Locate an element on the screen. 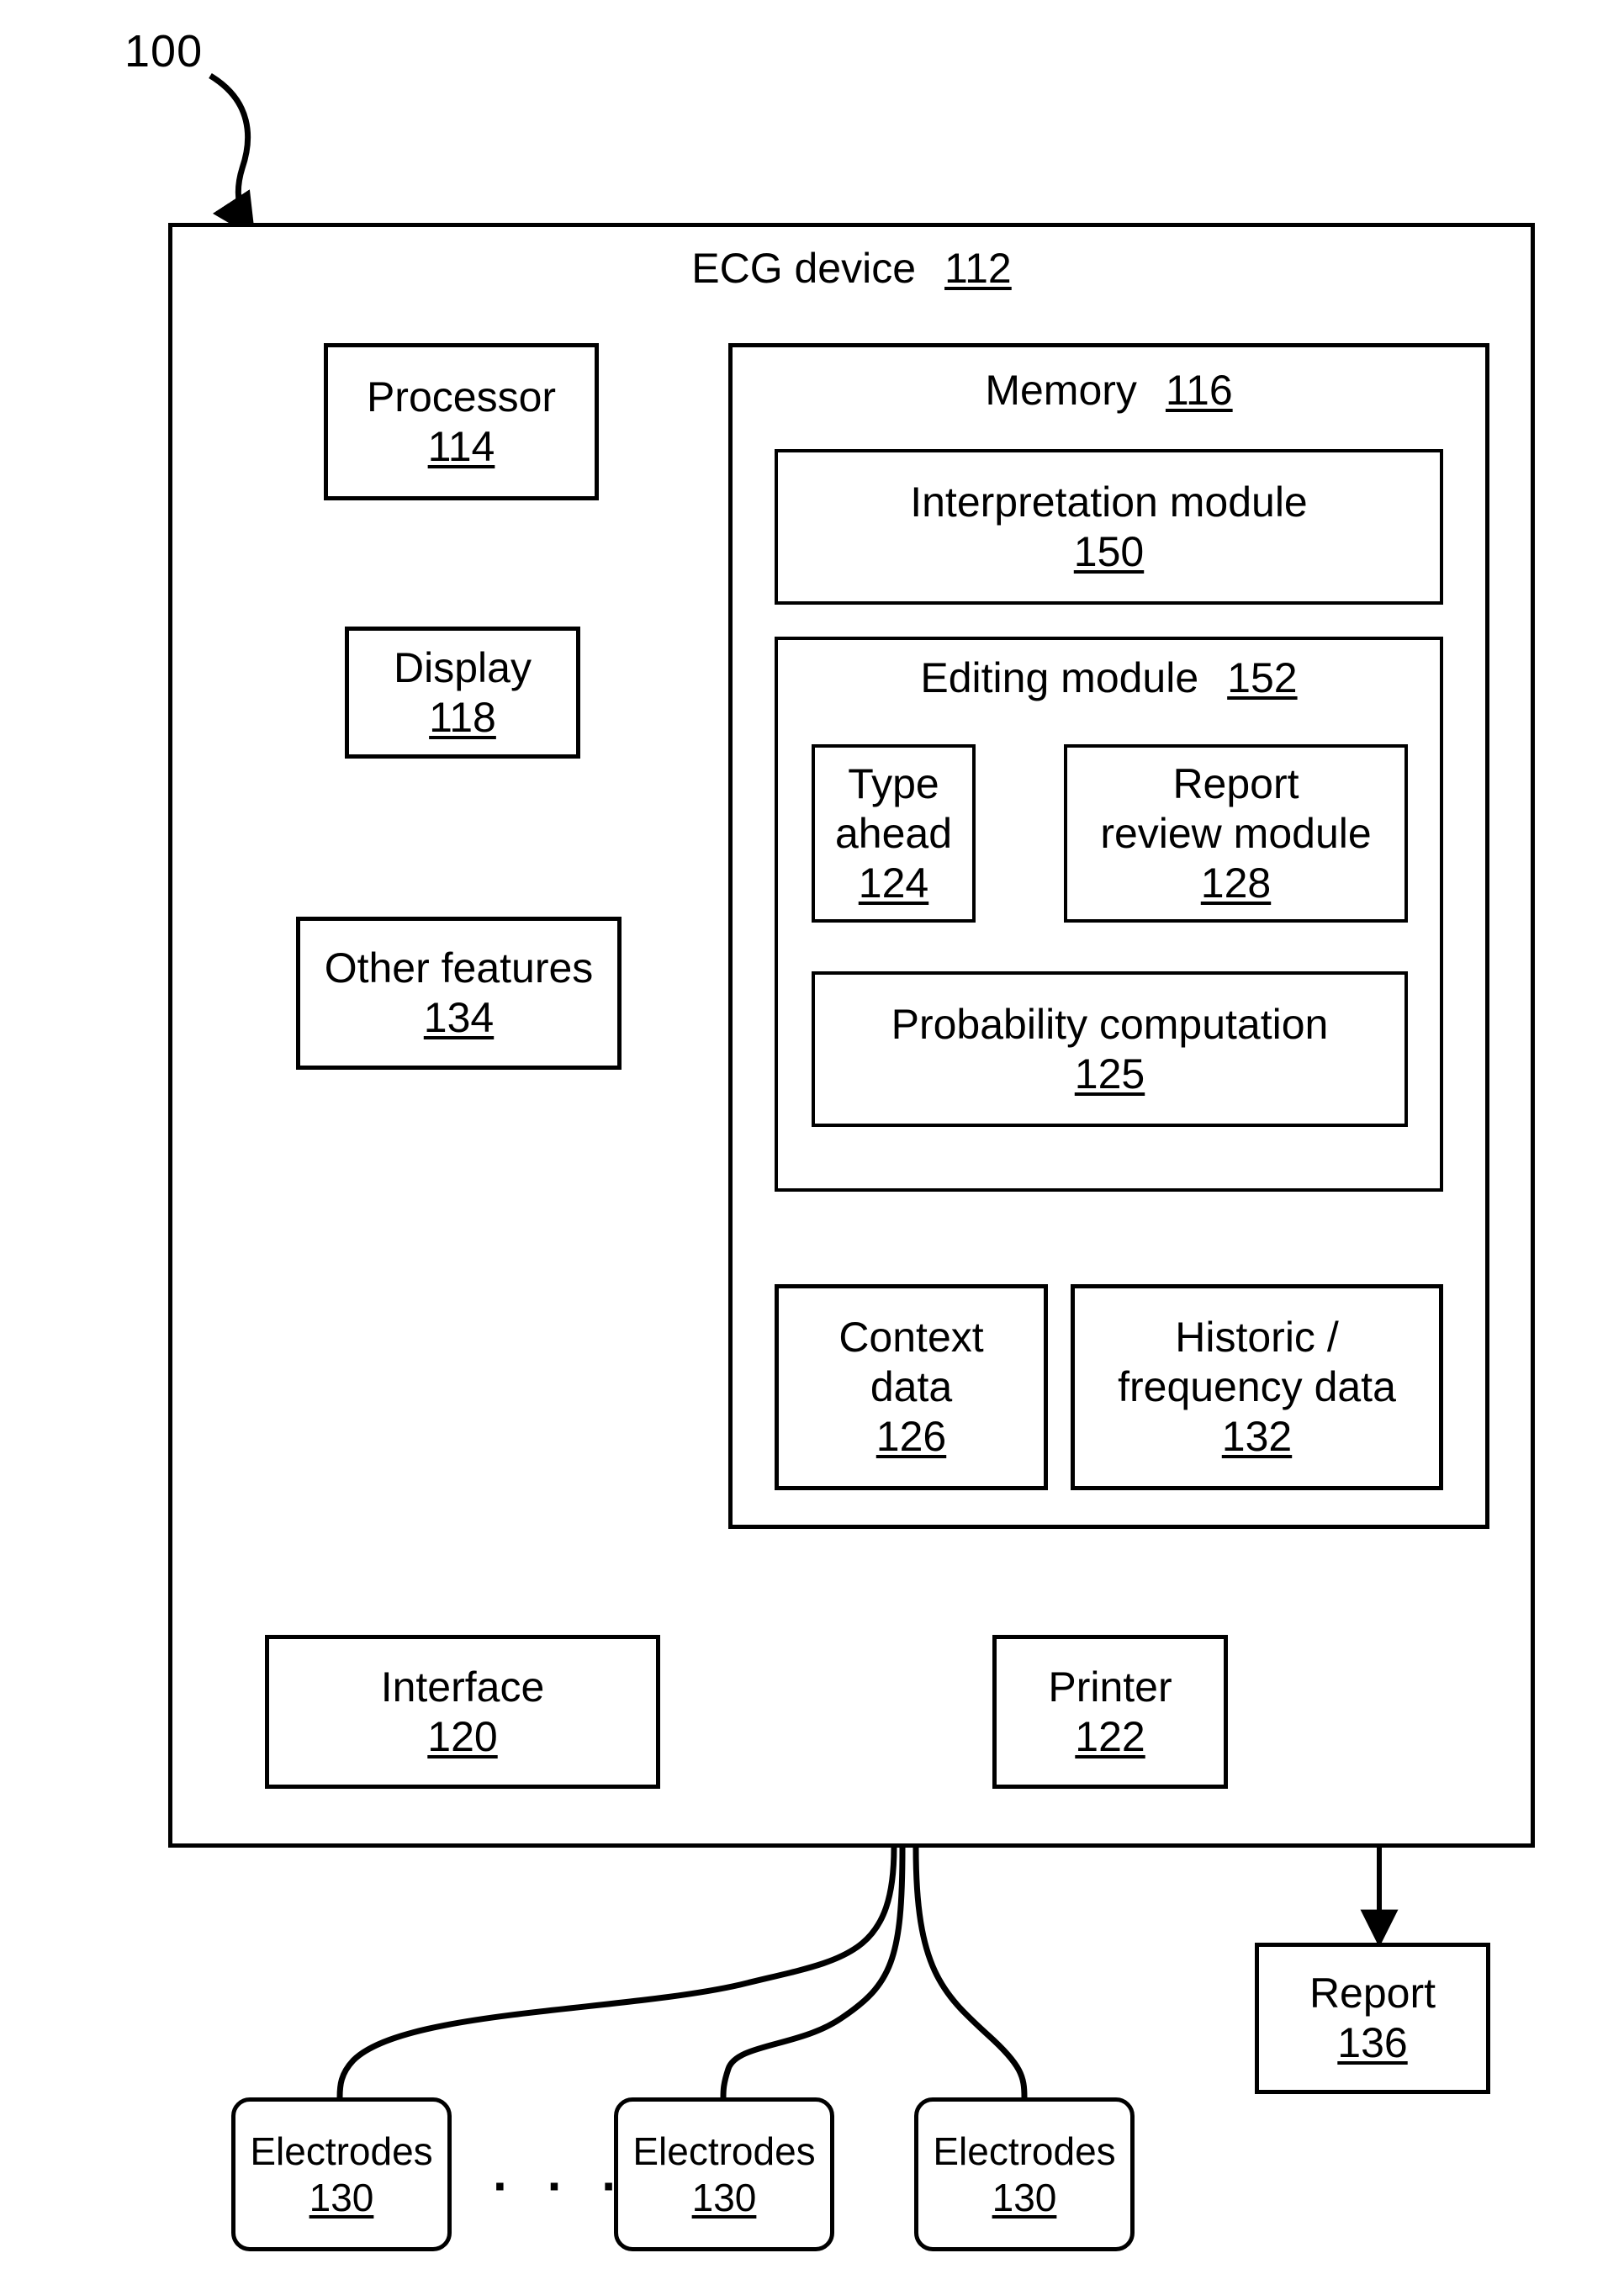 The image size is (1624, 2290). printer-block: Printer 122 is located at coordinates (1110, 1712).